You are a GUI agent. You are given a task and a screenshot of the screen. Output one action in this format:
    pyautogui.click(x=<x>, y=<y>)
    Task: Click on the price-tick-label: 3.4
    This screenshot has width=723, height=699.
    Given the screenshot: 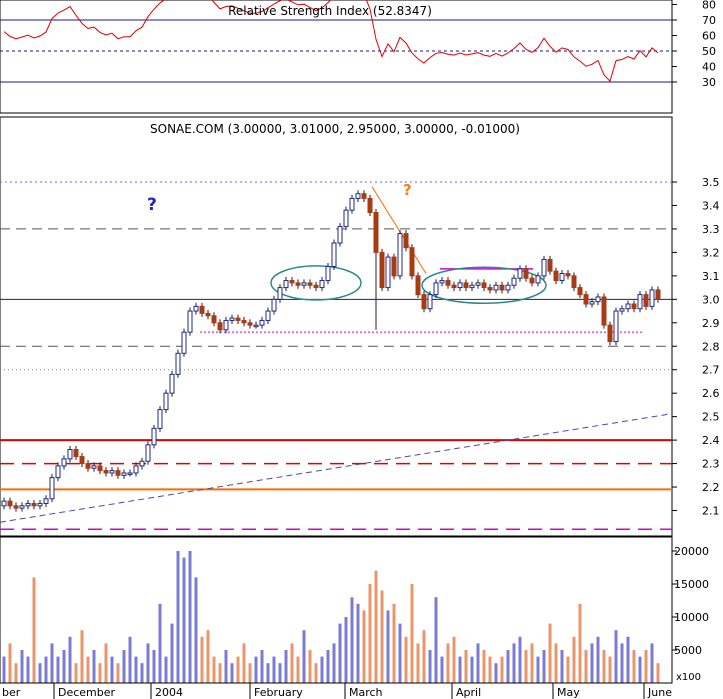 What is the action you would take?
    pyautogui.click(x=711, y=205)
    